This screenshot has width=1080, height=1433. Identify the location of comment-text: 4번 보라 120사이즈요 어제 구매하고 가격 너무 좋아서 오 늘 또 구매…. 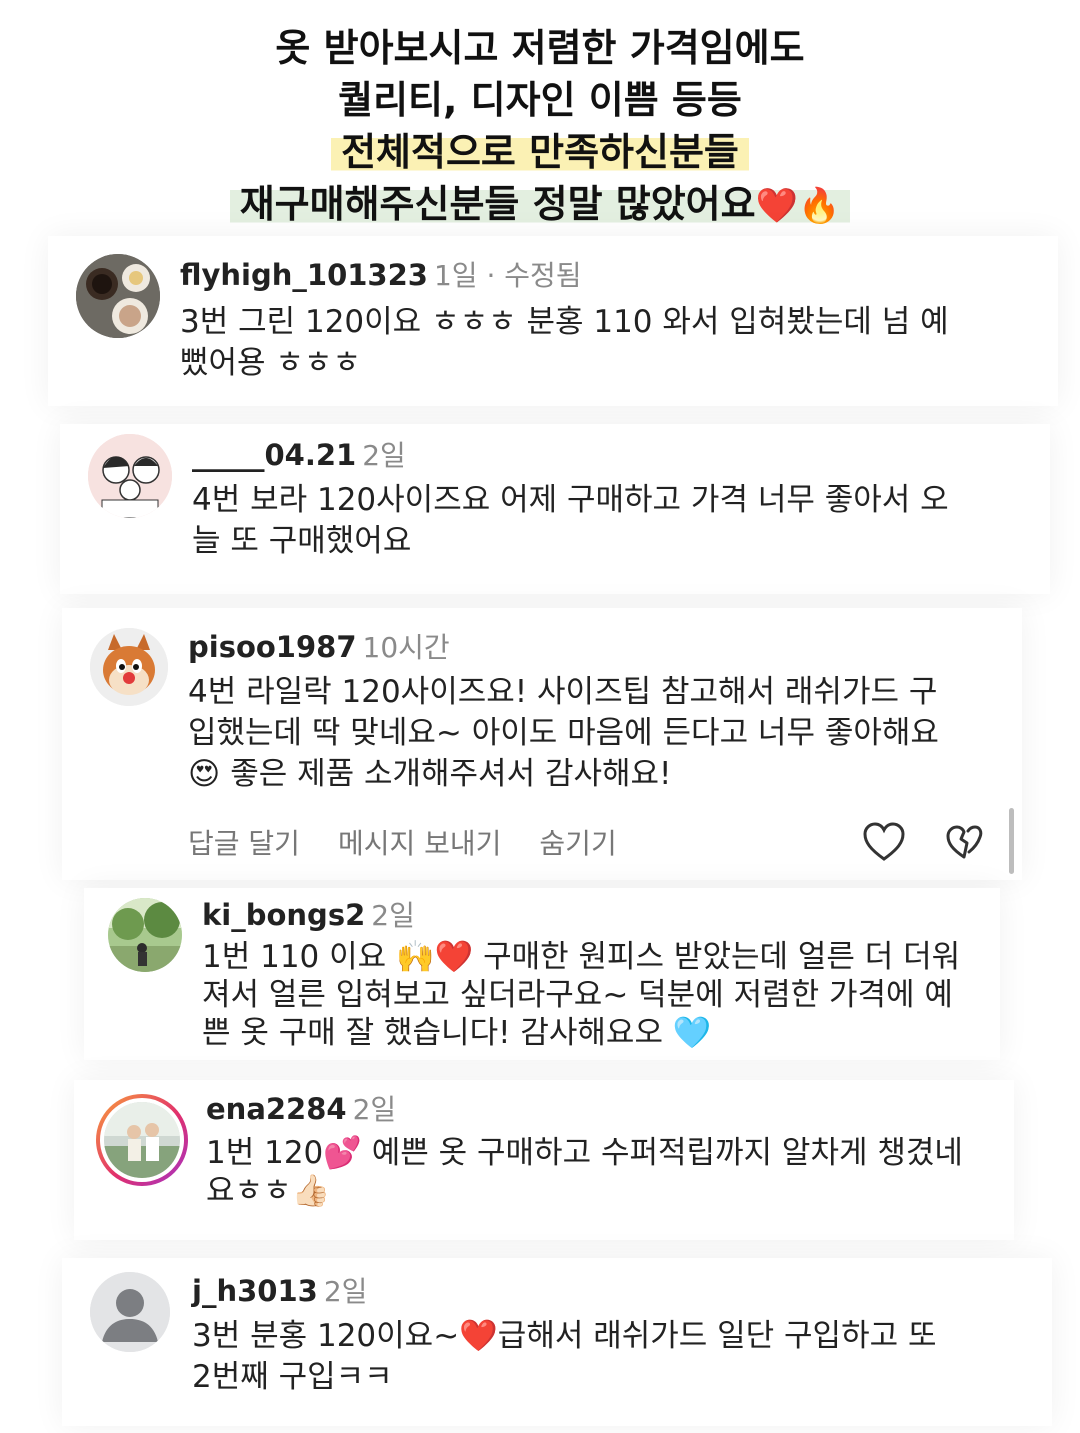
(570, 520).